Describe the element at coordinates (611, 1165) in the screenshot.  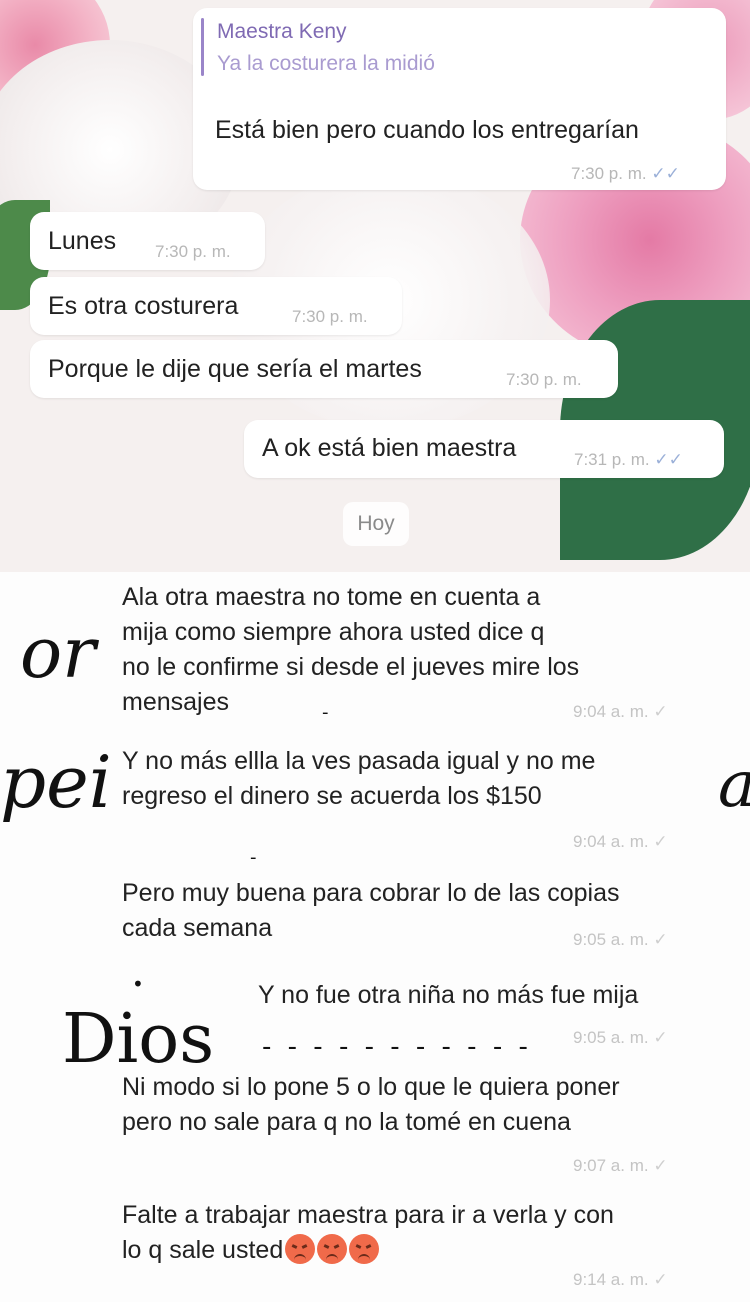
I see `time-label: 9:07 a. m.` at that location.